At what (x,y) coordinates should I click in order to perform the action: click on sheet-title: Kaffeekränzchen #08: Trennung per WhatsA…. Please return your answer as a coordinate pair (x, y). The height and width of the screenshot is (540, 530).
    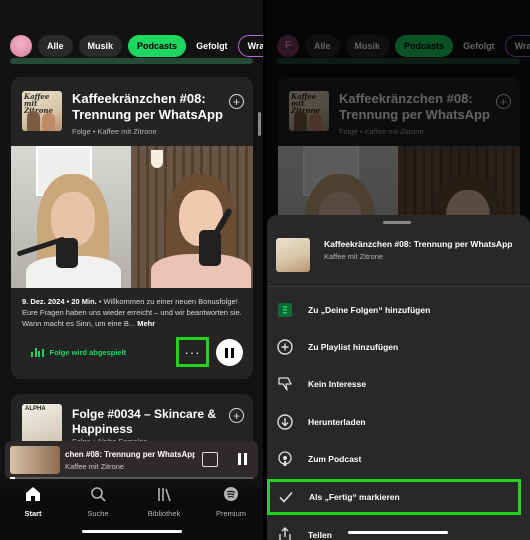
    Looking at the image, I should click on (418, 244).